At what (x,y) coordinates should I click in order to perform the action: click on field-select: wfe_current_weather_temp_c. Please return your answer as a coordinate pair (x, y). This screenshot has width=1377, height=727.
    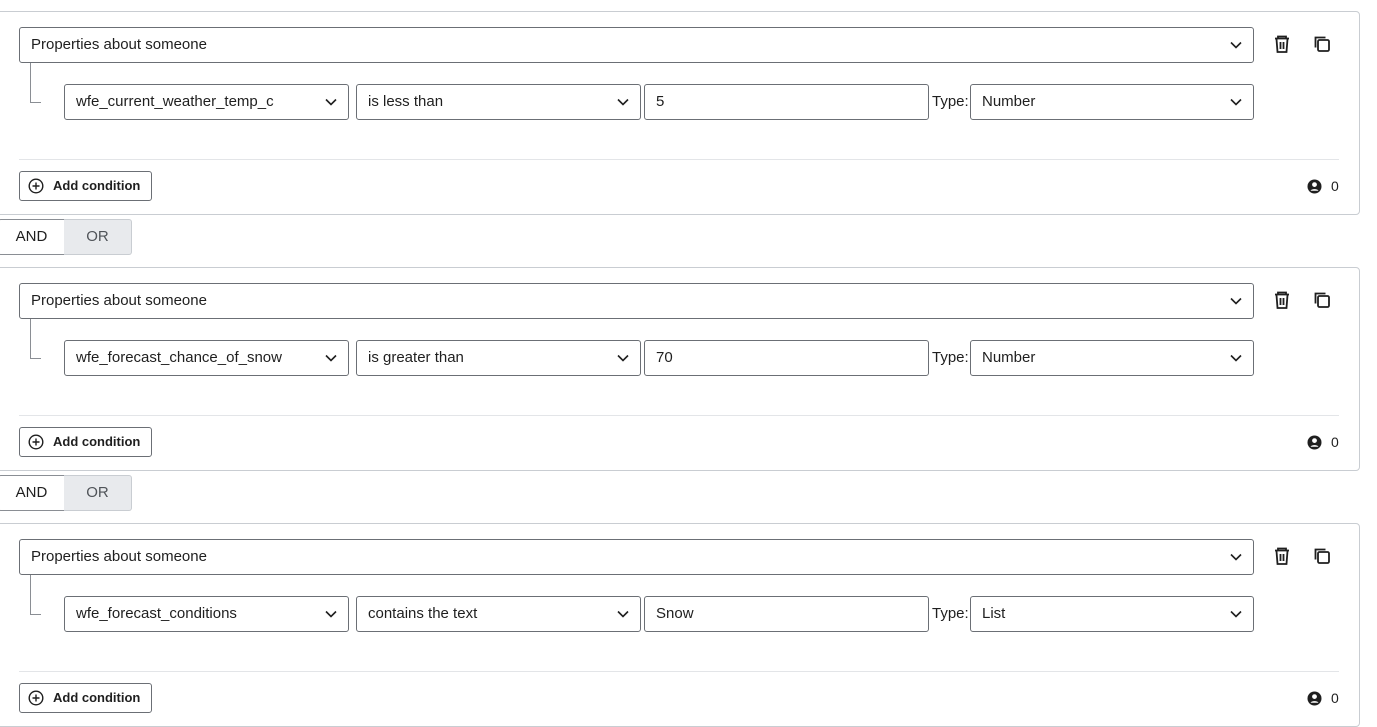
    Looking at the image, I should click on (206, 102).